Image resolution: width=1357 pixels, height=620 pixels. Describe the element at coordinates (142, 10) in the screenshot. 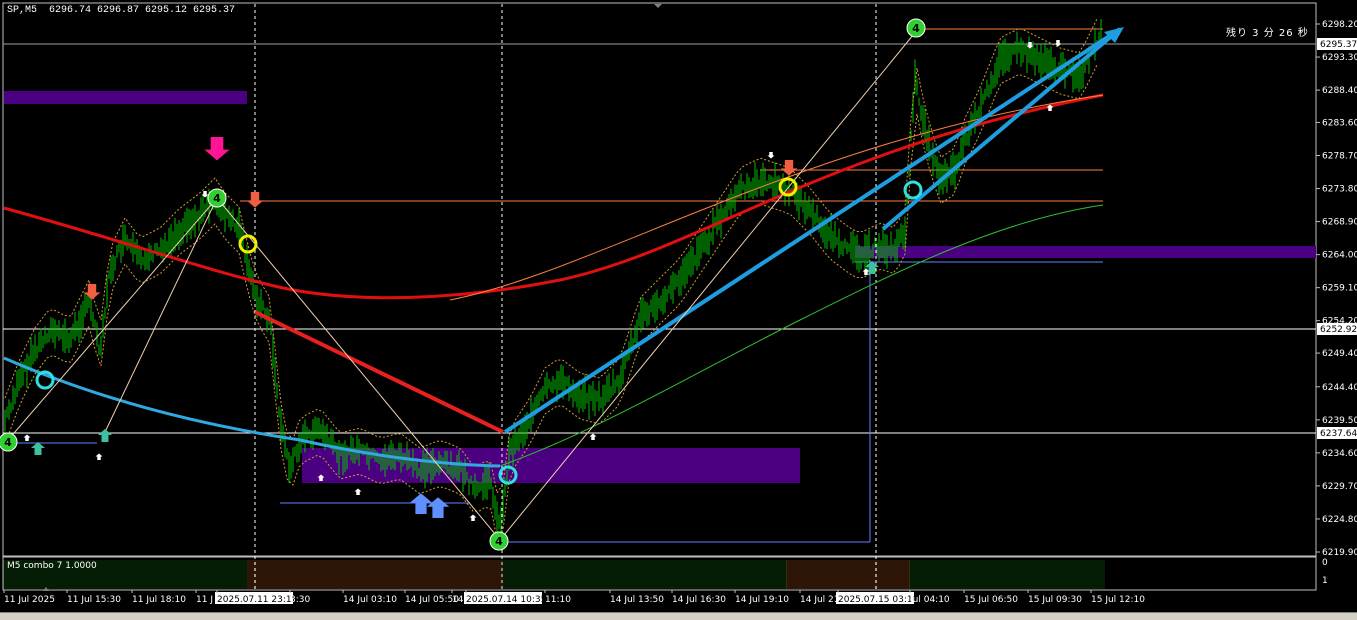

I see `ohlc-values: 6296.74 6296.87 6295.12 6295.37` at that location.